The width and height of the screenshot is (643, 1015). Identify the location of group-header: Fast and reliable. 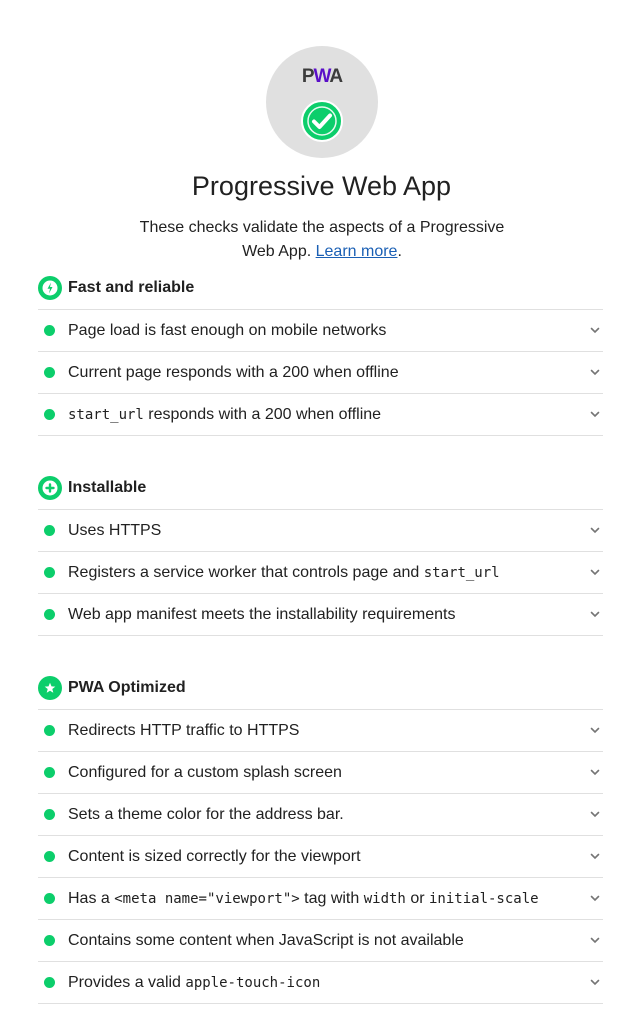
(320, 288).